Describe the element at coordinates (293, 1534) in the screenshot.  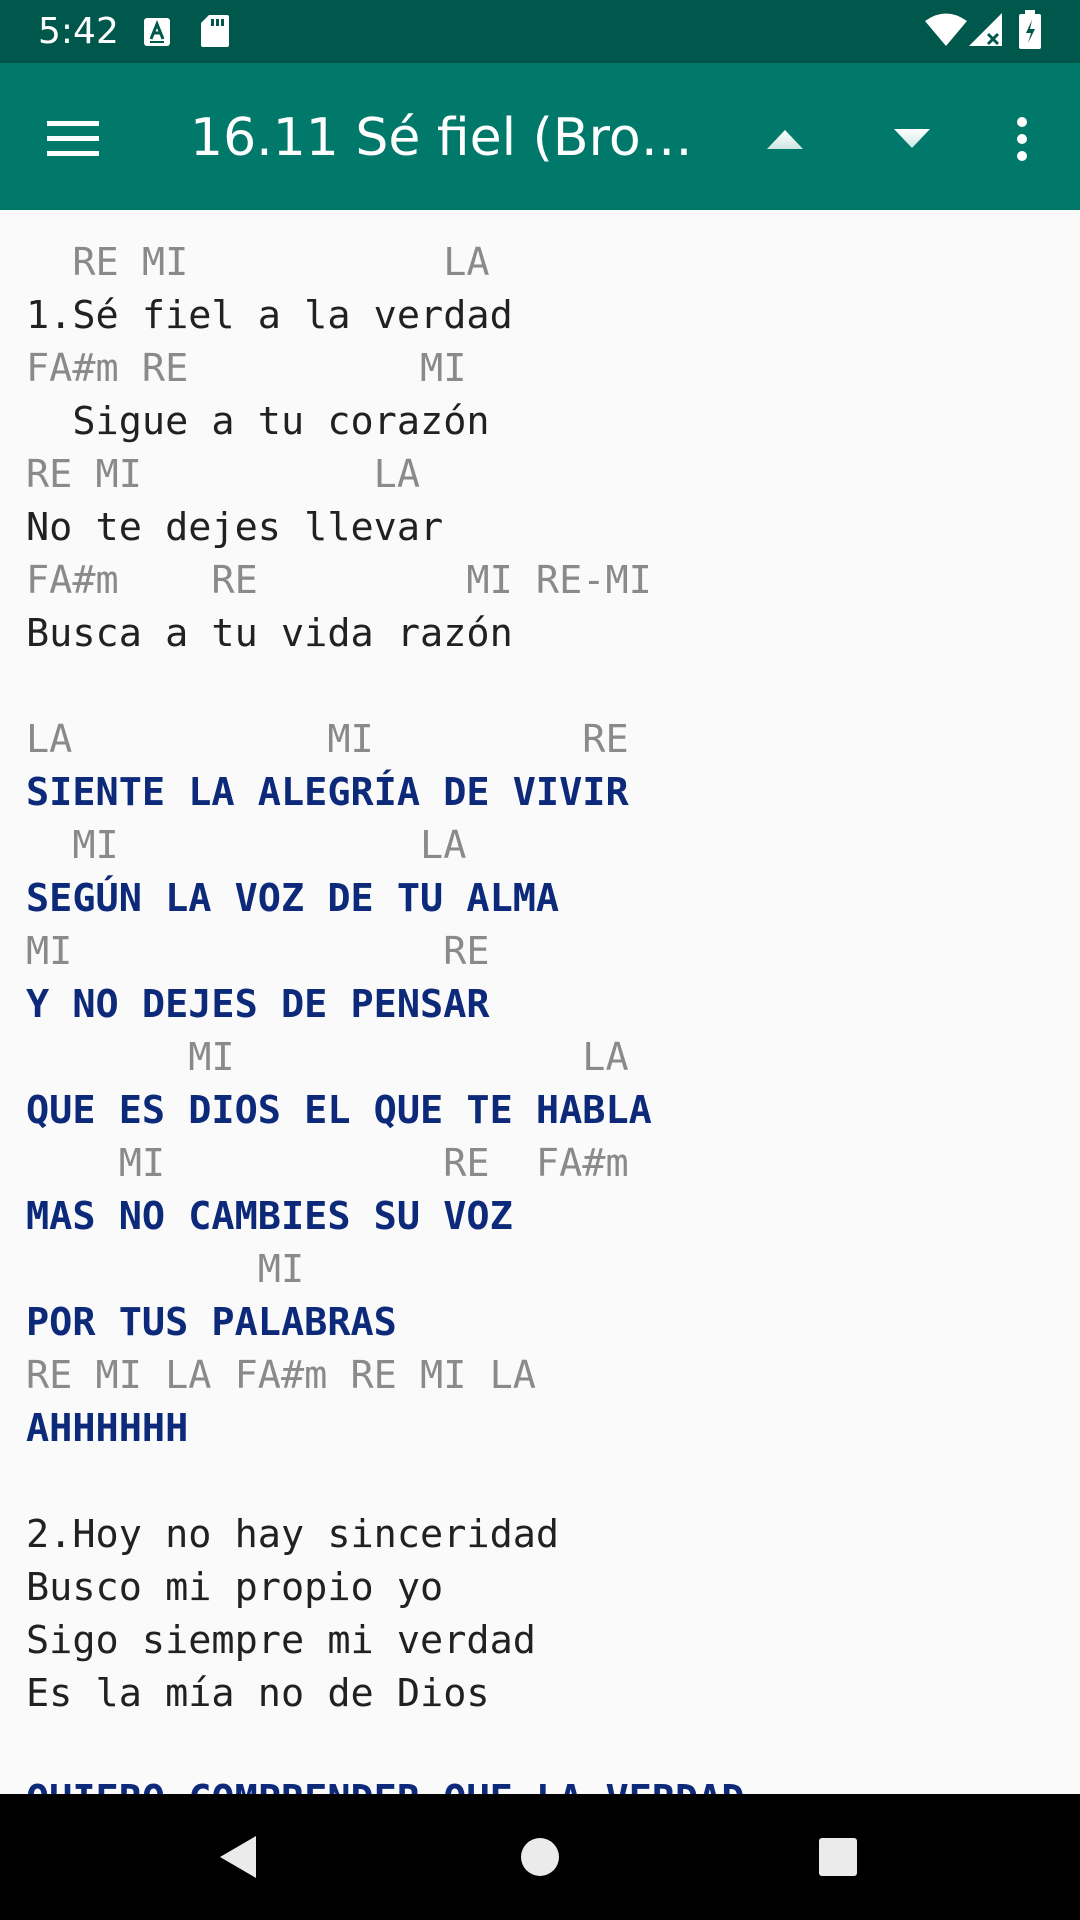
I see `lyric-line: 2.Hoy no hay sinceridad` at that location.